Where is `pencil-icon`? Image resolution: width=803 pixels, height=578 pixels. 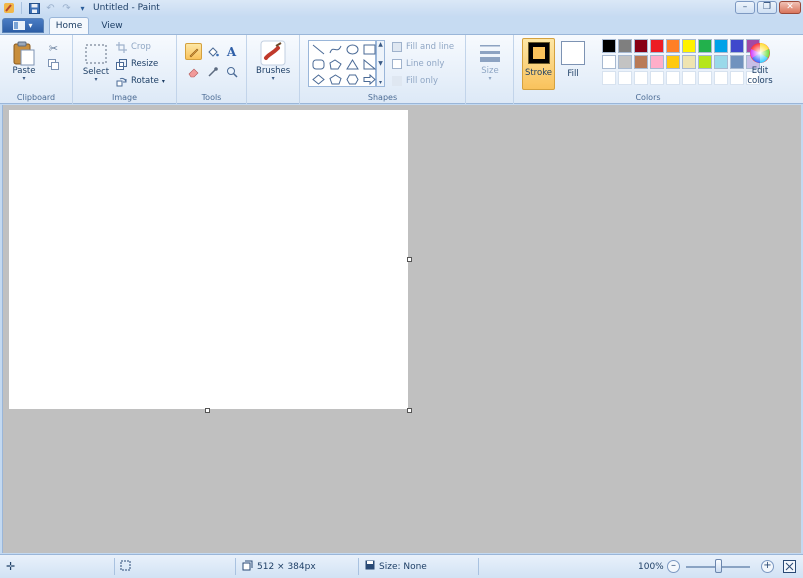 pencil-icon is located at coordinates (193, 51).